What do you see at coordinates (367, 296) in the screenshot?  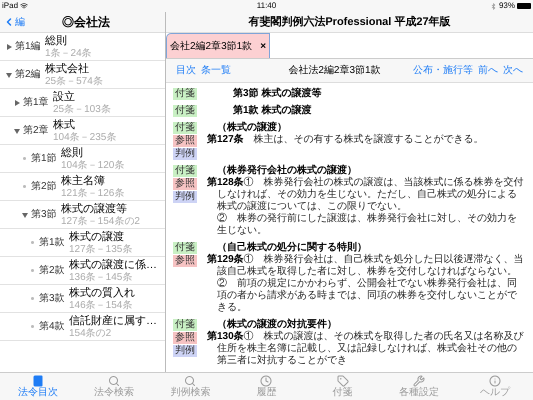 I see `article-paragraph: ② 前項の規定にかかわらず、公開会社でない株券発行会社は、同項の者から請求がある時までは、同項の株券を交付しないことができる。` at bounding box center [367, 296].